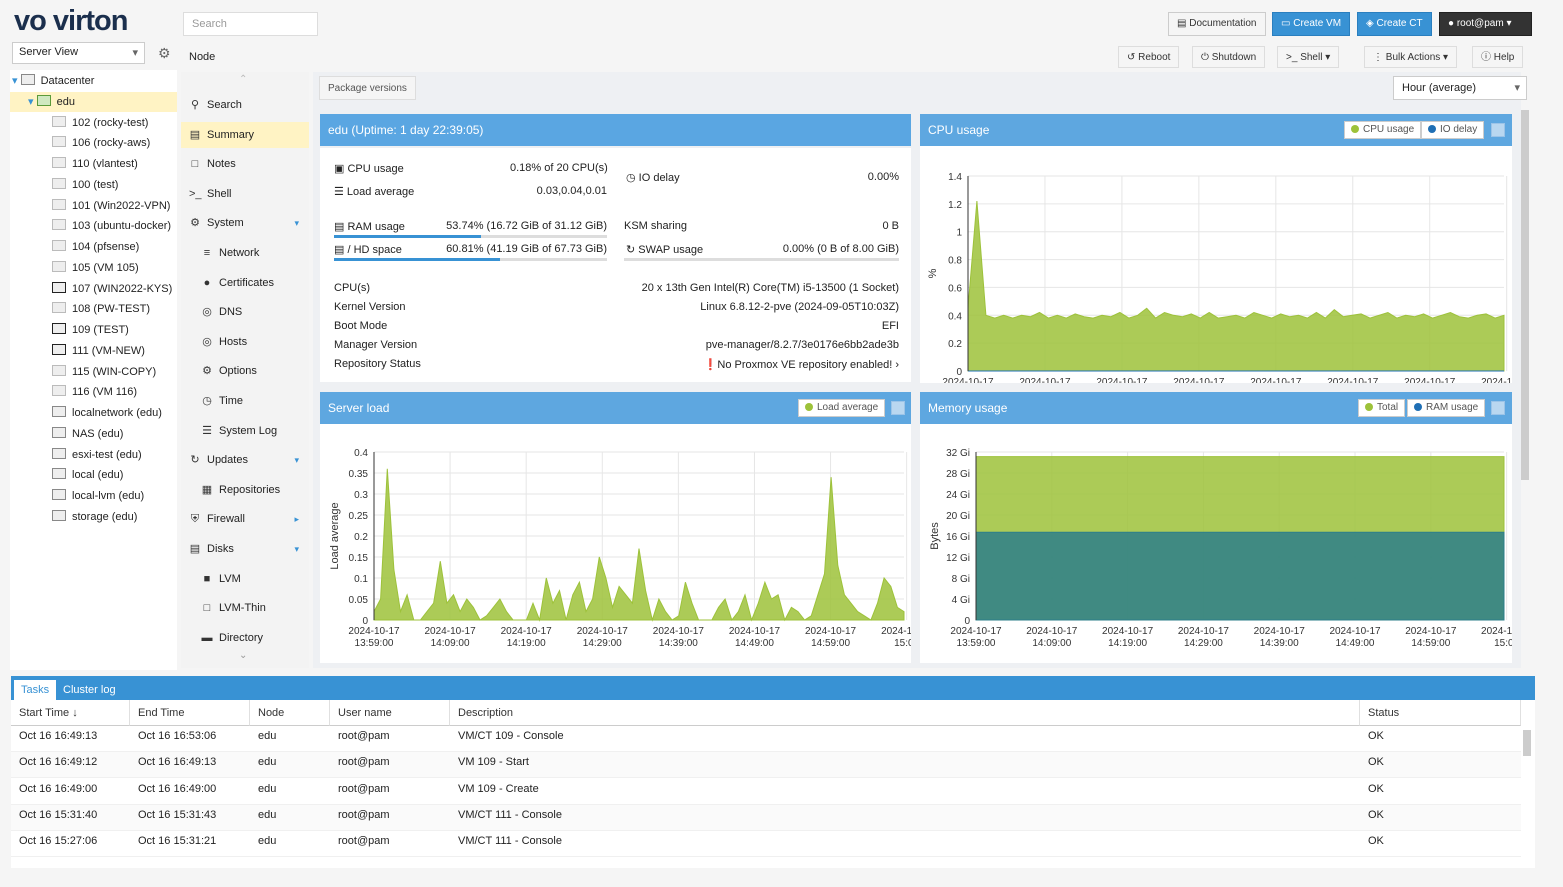 The image size is (1563, 887). I want to click on nav-item-time: ◷ Time, so click(245, 401).